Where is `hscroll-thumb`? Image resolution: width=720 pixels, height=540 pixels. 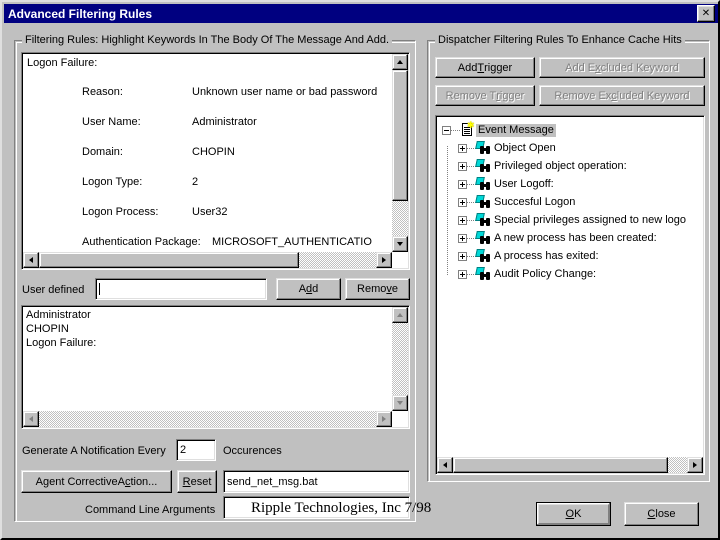
hscroll-thumb is located at coordinates (169, 260).